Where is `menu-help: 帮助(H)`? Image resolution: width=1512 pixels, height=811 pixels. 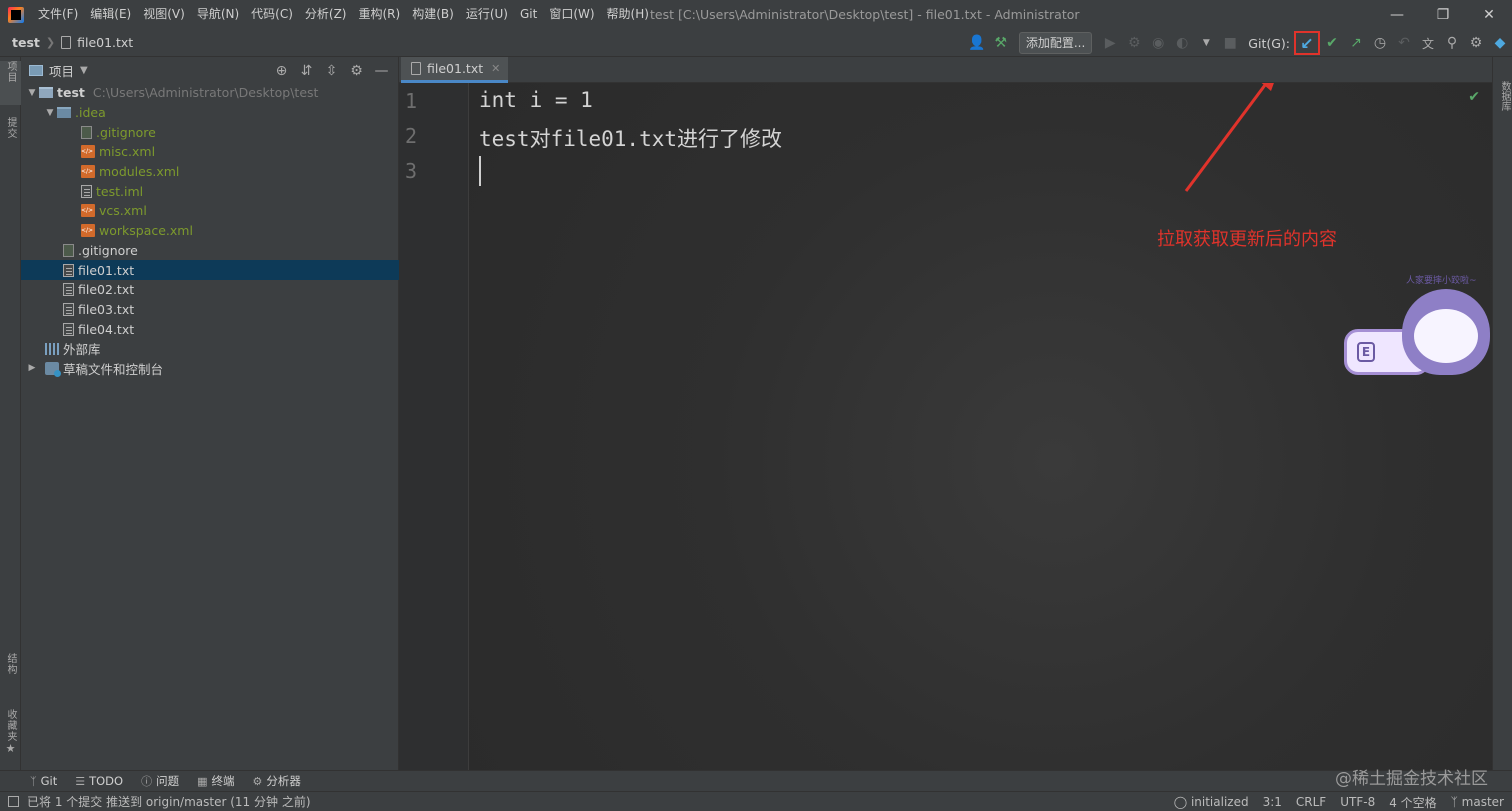
menu-help: 帮助(H) is located at coordinates (628, 14).